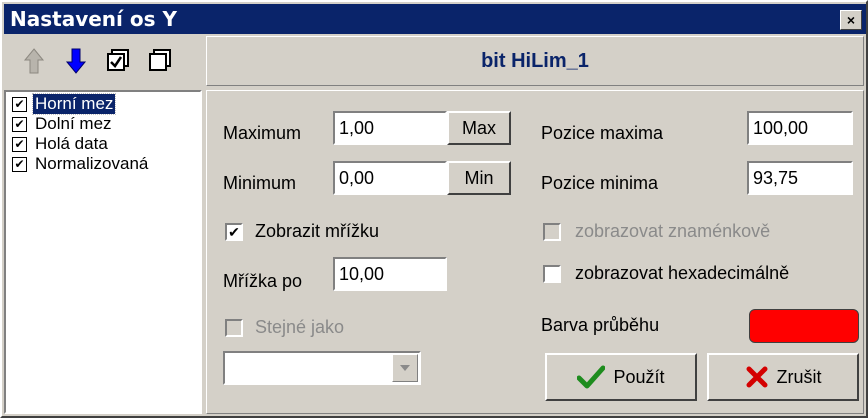 The height and width of the screenshot is (418, 868). Describe the element at coordinates (435, 19) in the screenshot. I see `title-bar: Nastavení os Y ×` at that location.